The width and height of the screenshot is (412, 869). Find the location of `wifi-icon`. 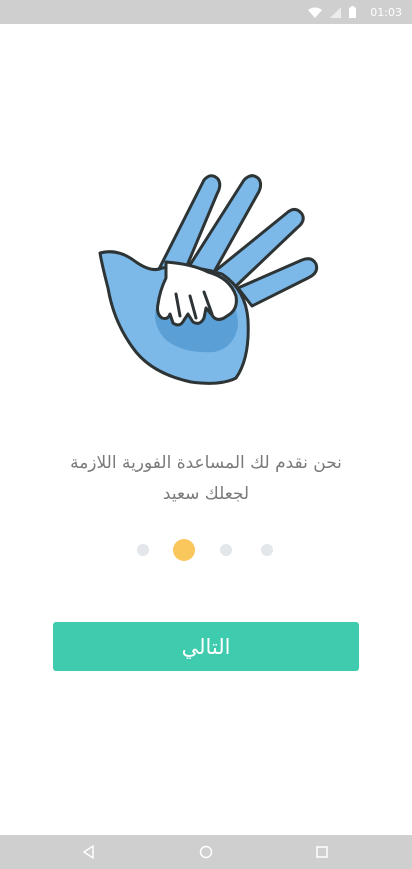

wifi-icon is located at coordinates (315, 12).